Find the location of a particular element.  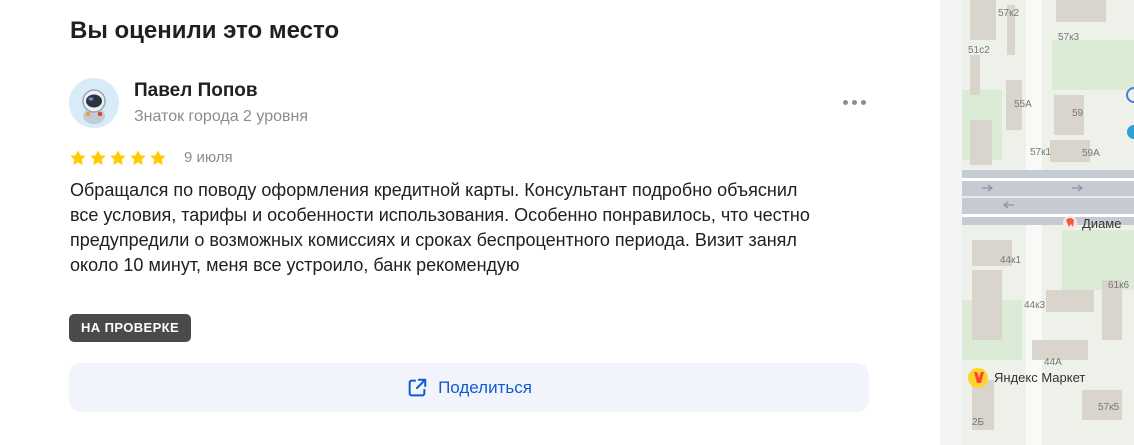

map-label: 61к6 is located at coordinates (1118, 285).